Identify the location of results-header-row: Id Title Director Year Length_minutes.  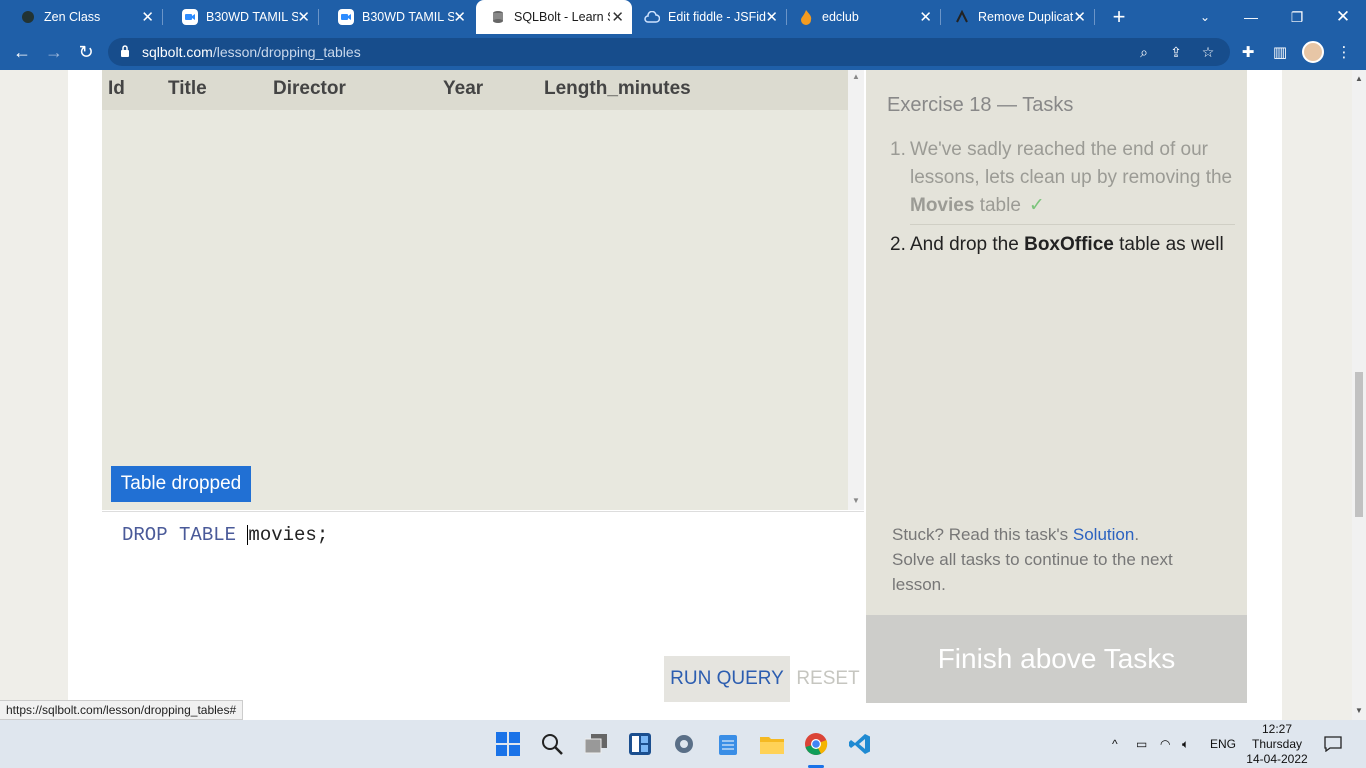
(475, 90).